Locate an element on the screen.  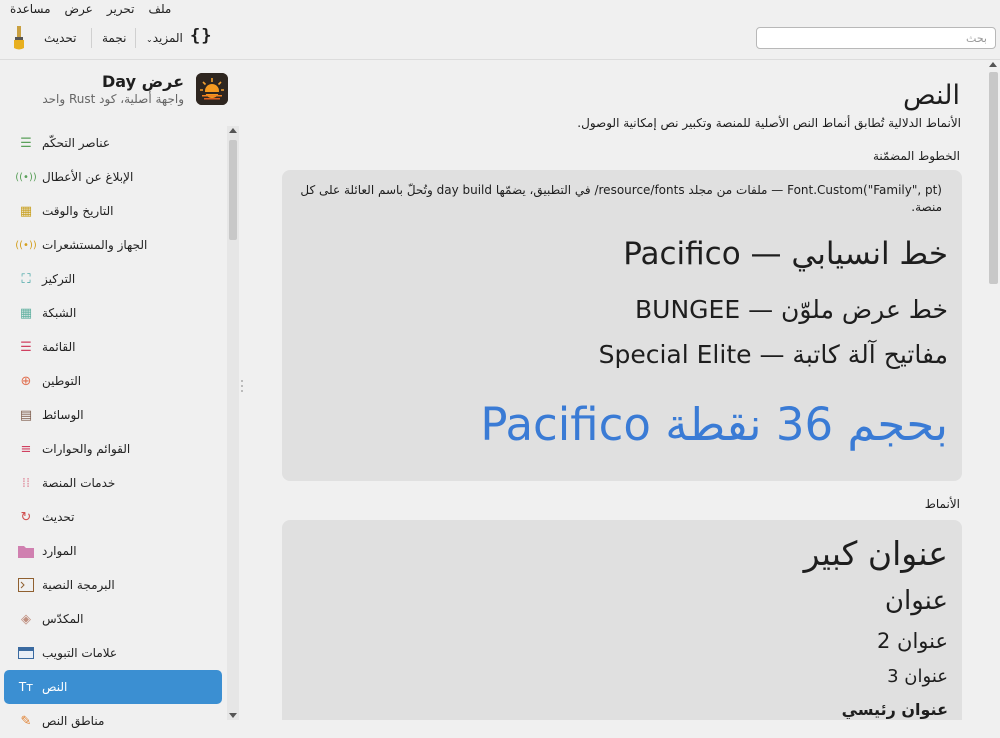
pacifico-36pt-sample-text: بحجم 36 نقطة Pacifico is located at coordinates (714, 424).